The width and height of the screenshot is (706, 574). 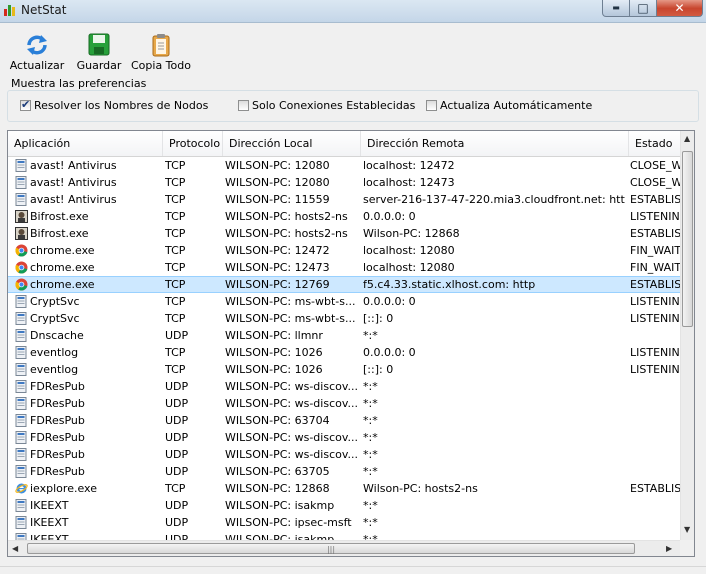 I want to click on cell-state: ESTABLISHED, so click(x=655, y=233).